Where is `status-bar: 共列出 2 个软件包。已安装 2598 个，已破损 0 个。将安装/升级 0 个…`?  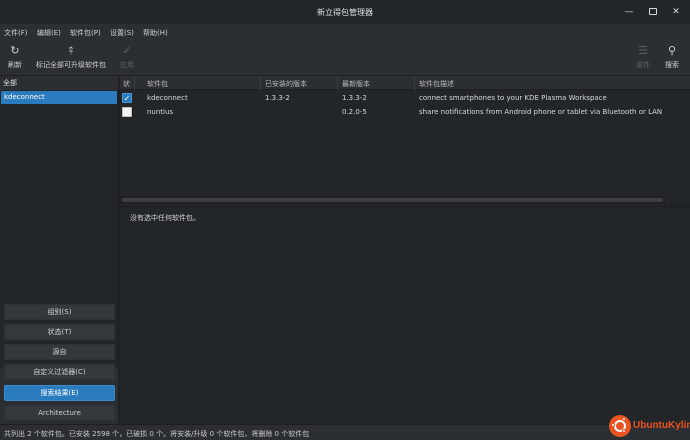 status-bar: 共列出 2 个软件包。已安装 2598 个，已破损 0 个。将安装/升级 0 个… is located at coordinates (345, 432).